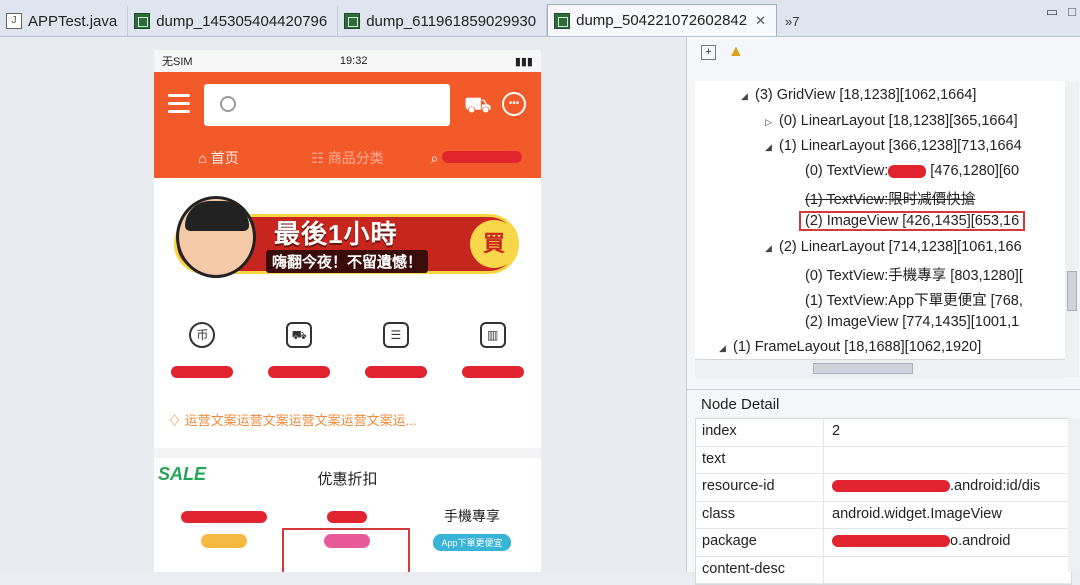  What do you see at coordinates (708, 52) in the screenshot?
I see `expand-all-icon: +` at bounding box center [708, 52].